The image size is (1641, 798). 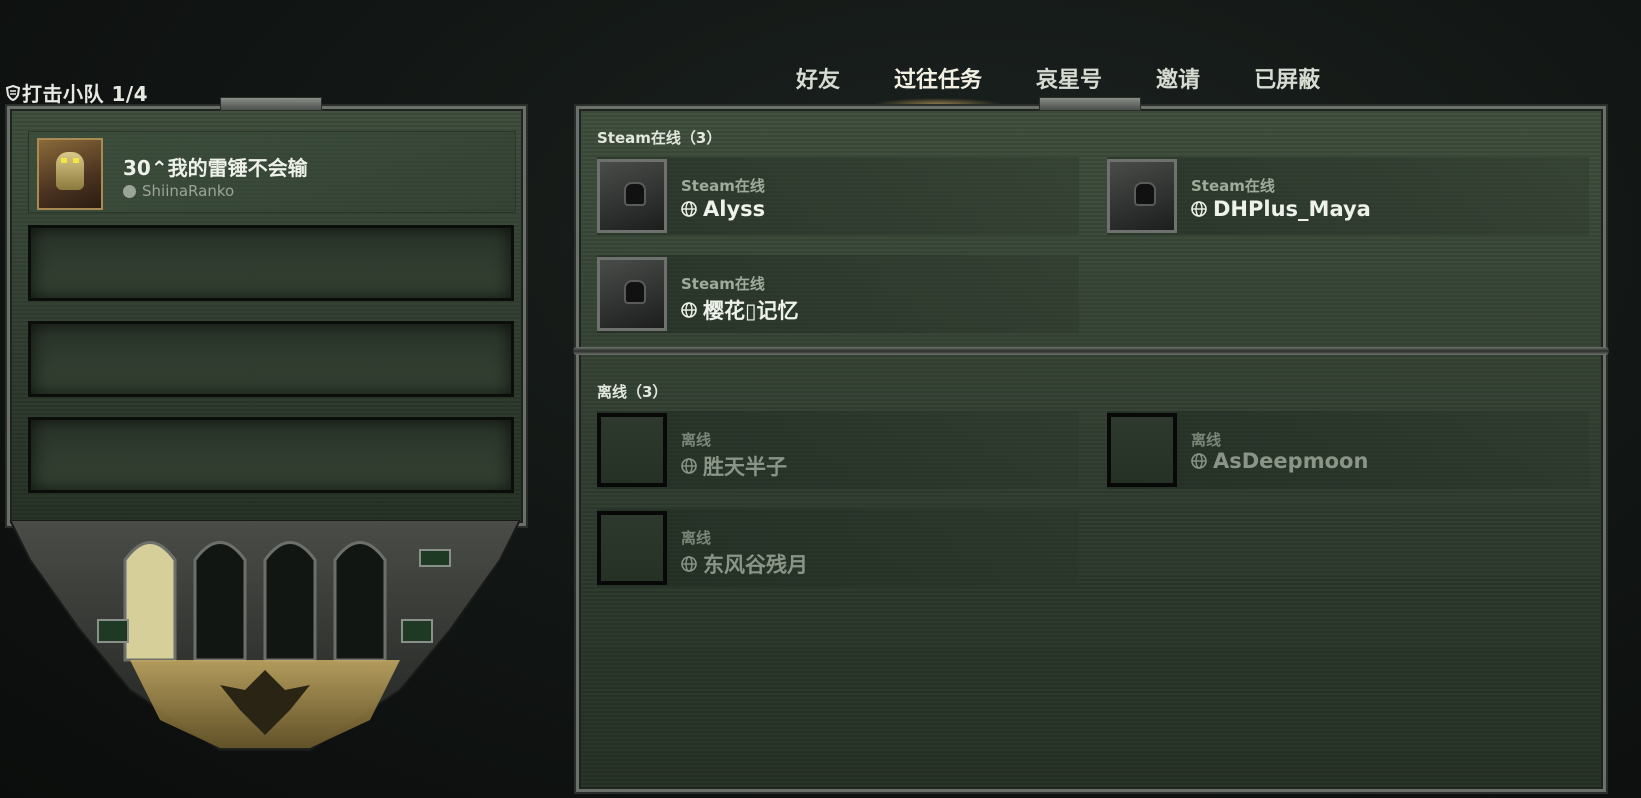 I want to click on steam-icon, so click(x=129, y=191).